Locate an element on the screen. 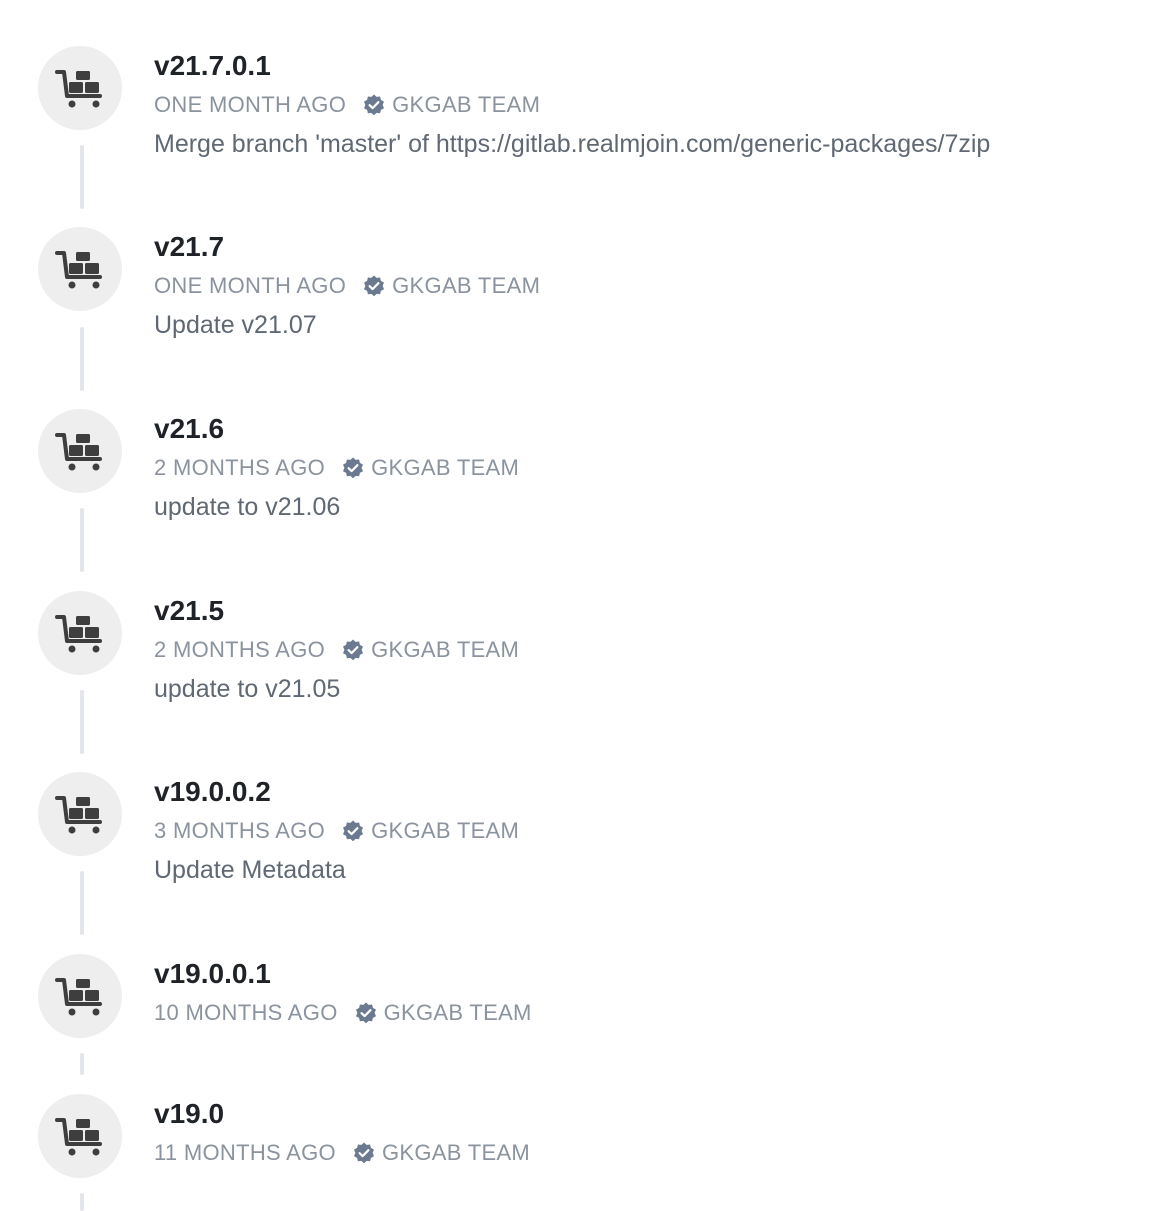  release-message: update to v21.06 is located at coordinates (247, 507).